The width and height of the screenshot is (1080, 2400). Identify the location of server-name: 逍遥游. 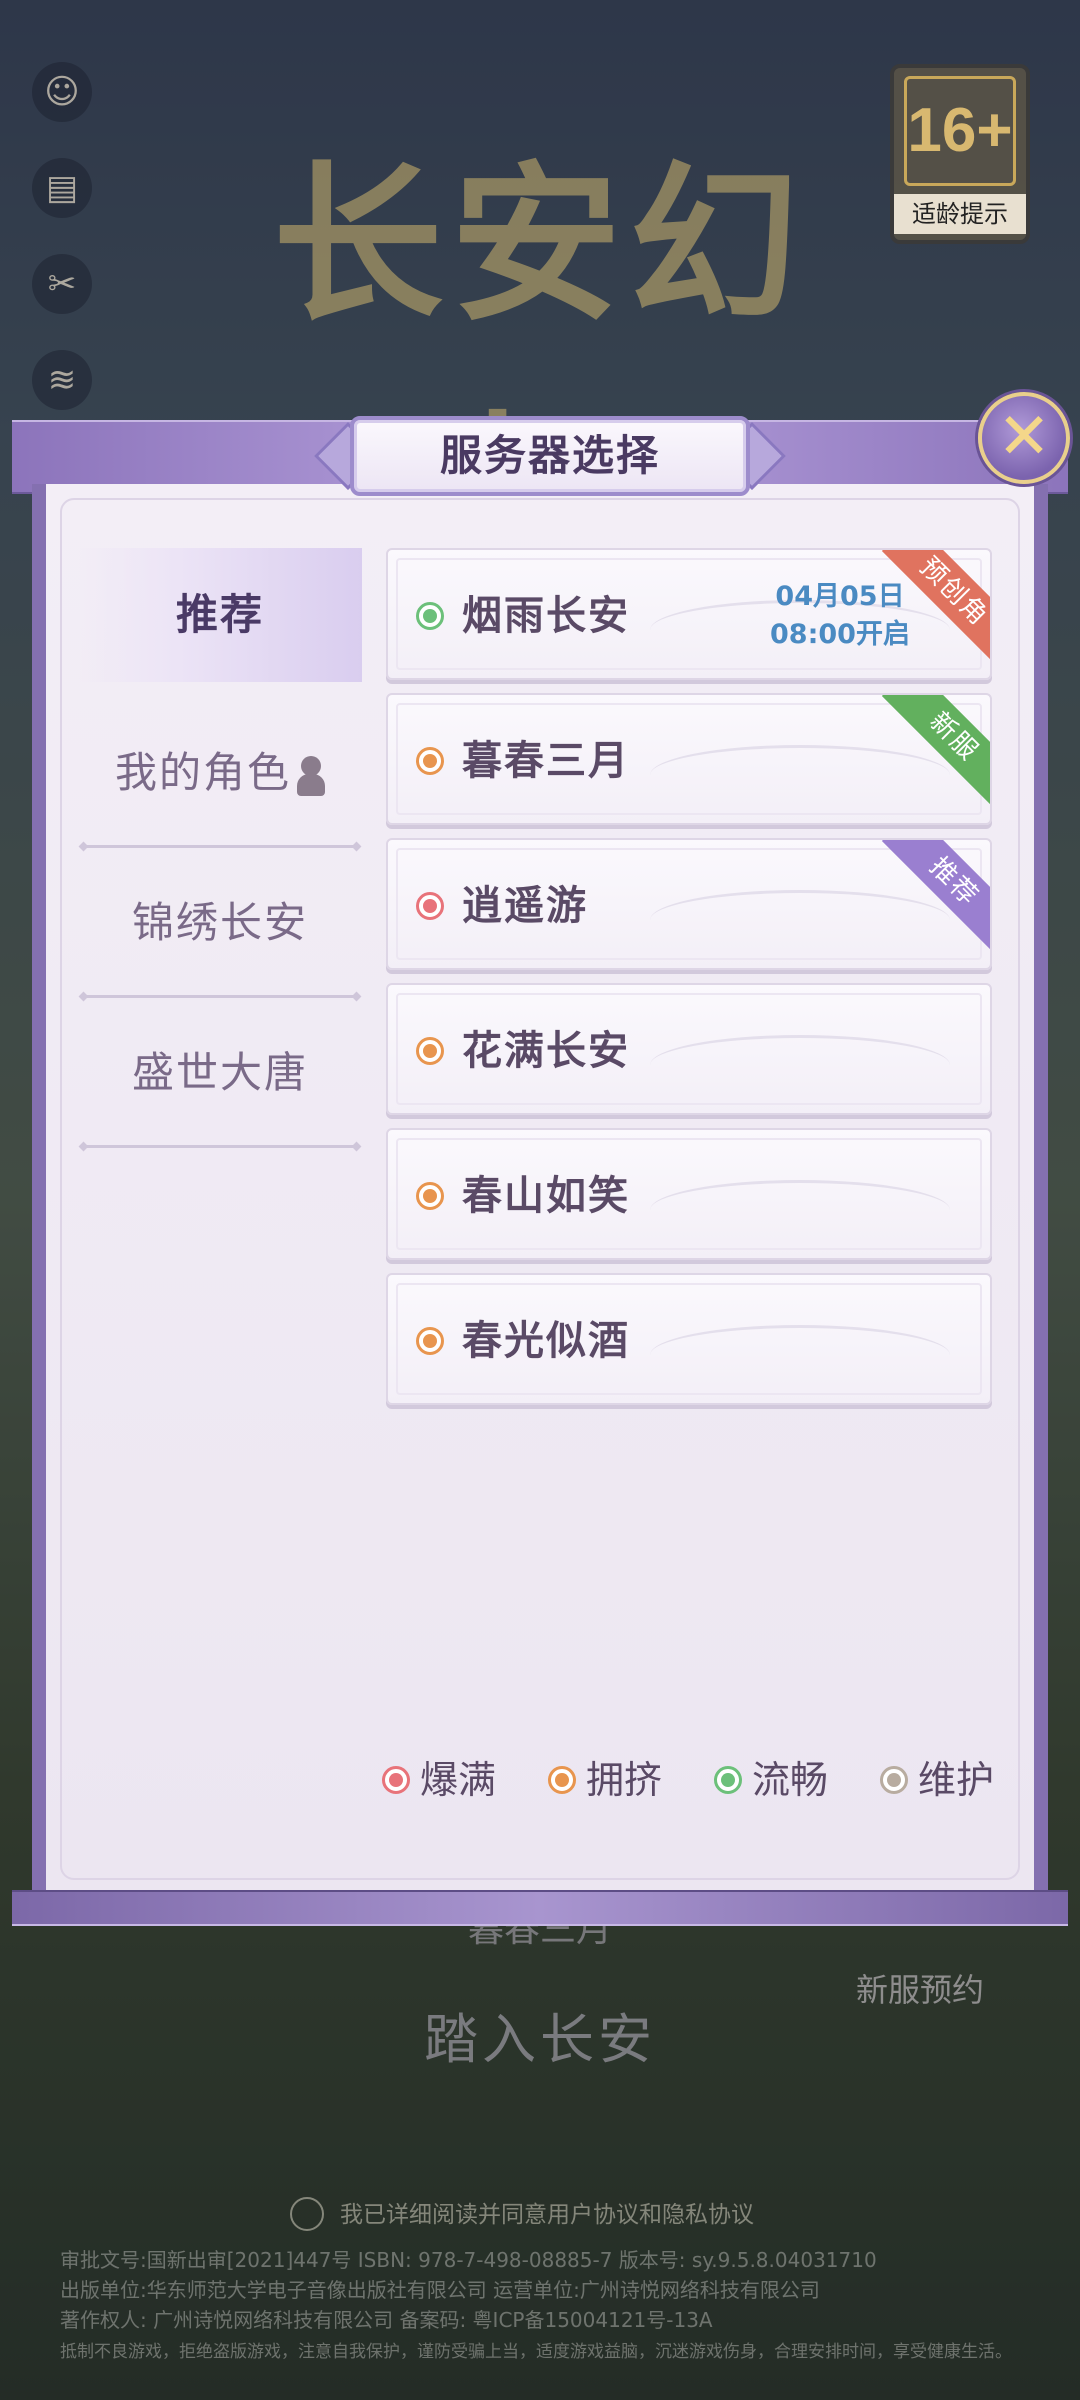
(525, 906).